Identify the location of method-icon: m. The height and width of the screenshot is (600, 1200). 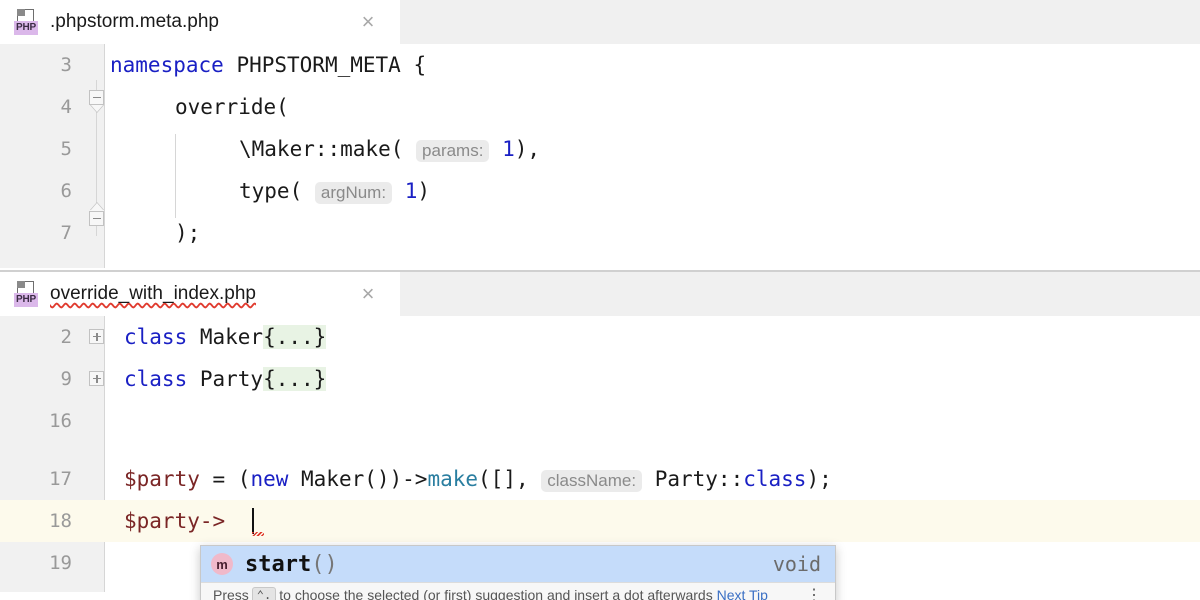
(222, 564).